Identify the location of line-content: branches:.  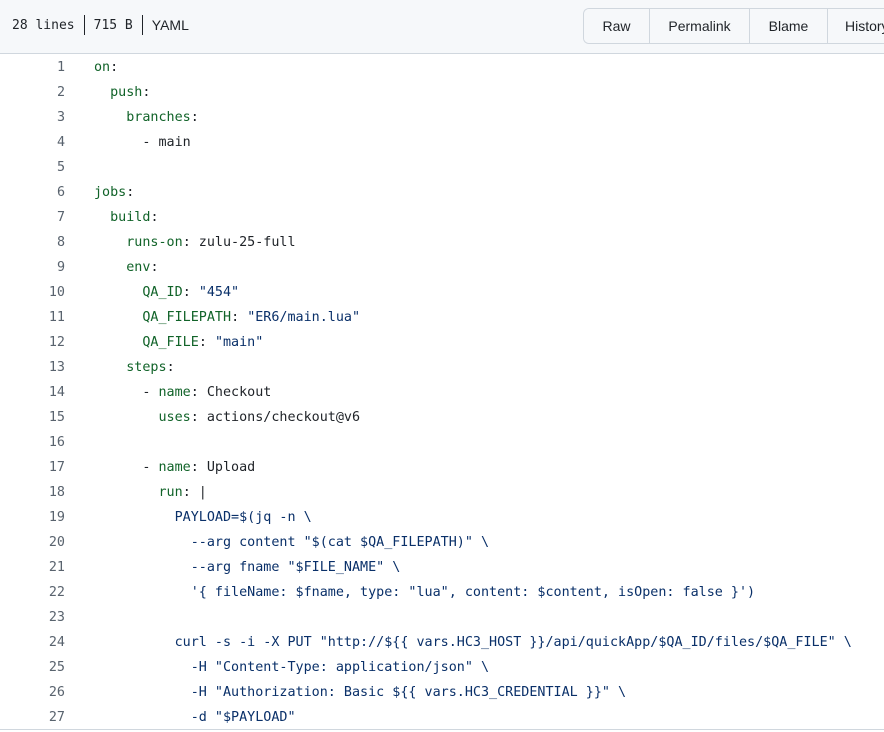
(146, 117).